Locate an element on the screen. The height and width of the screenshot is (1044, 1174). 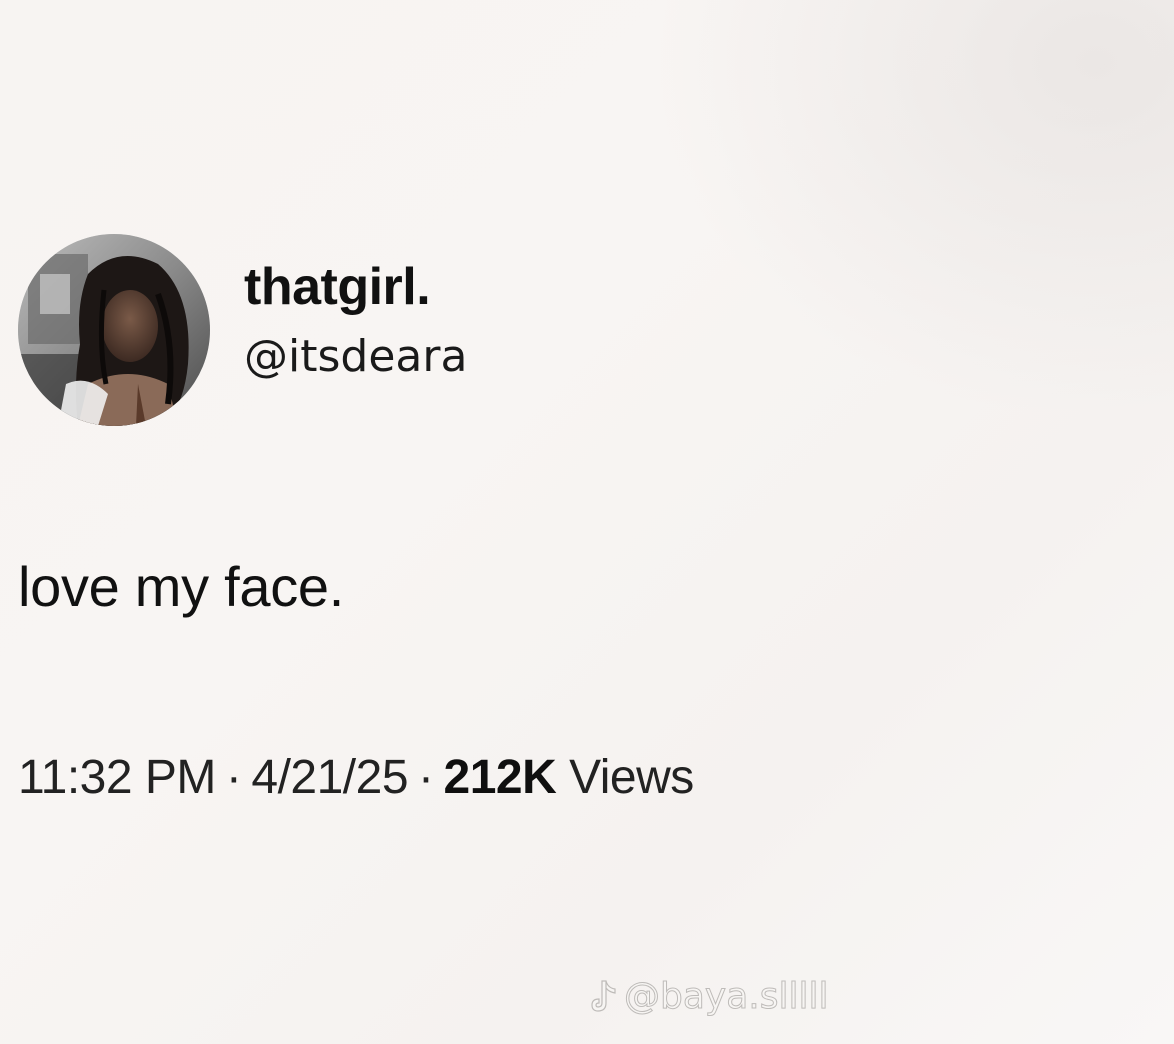
avatar is located at coordinates (114, 330).